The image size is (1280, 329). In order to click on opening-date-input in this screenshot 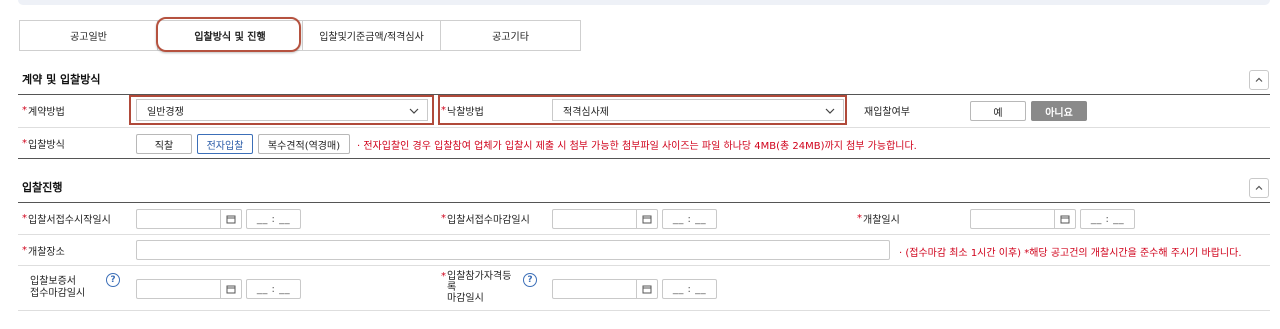, I will do `click(1023, 219)`.